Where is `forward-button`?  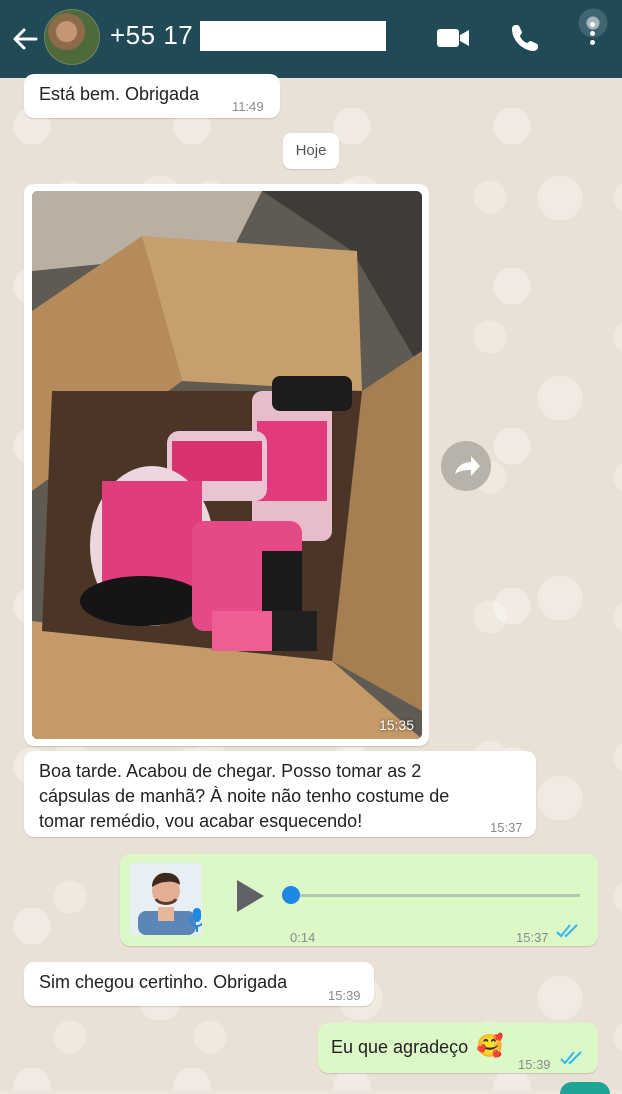 forward-button is located at coordinates (466, 466).